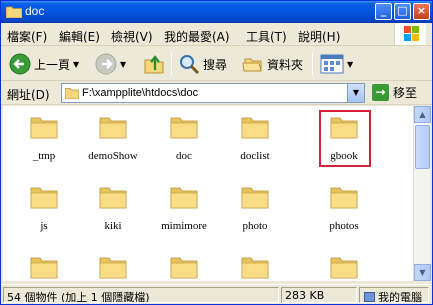 Image resolution: width=433 pixels, height=305 pixels. Describe the element at coordinates (344, 144) in the screenshot. I see `folder-item: gbook` at that location.